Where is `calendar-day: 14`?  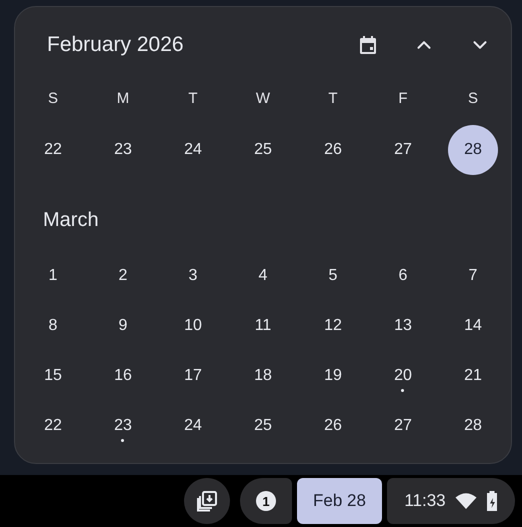
calendar-day: 14 is located at coordinates (473, 326).